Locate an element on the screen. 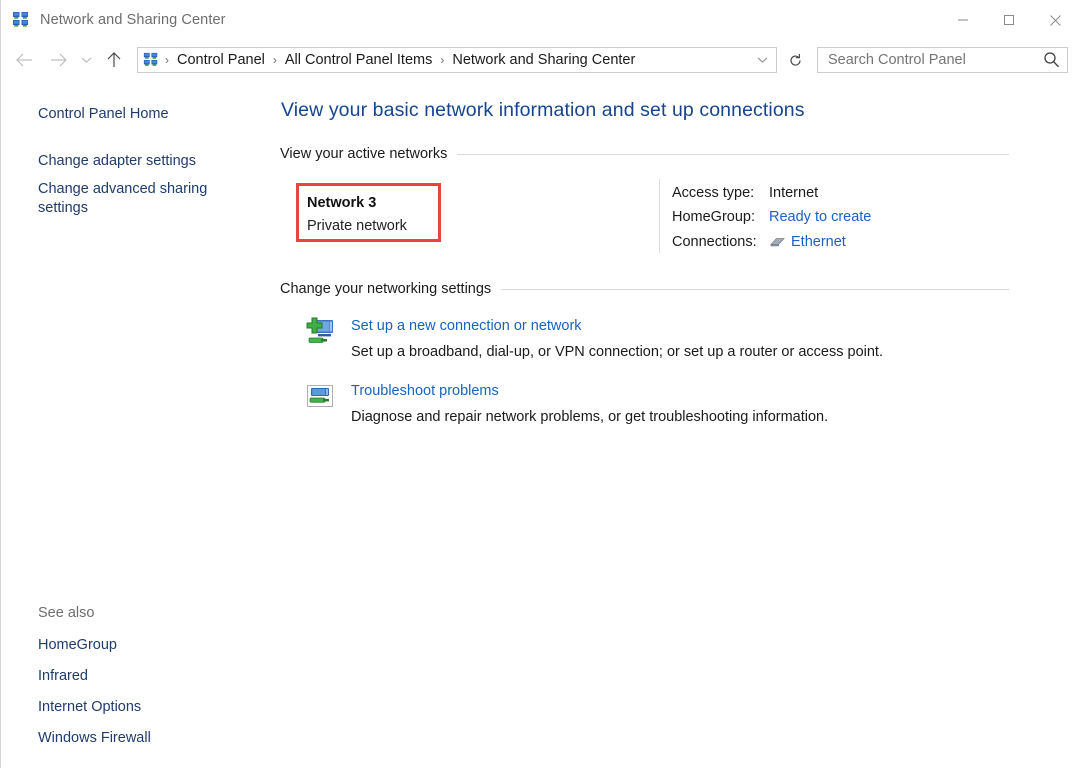 The width and height of the screenshot is (1077, 768). breadcrumb-item-network-and-sharing-center: Network and Sharing Center is located at coordinates (543, 60).